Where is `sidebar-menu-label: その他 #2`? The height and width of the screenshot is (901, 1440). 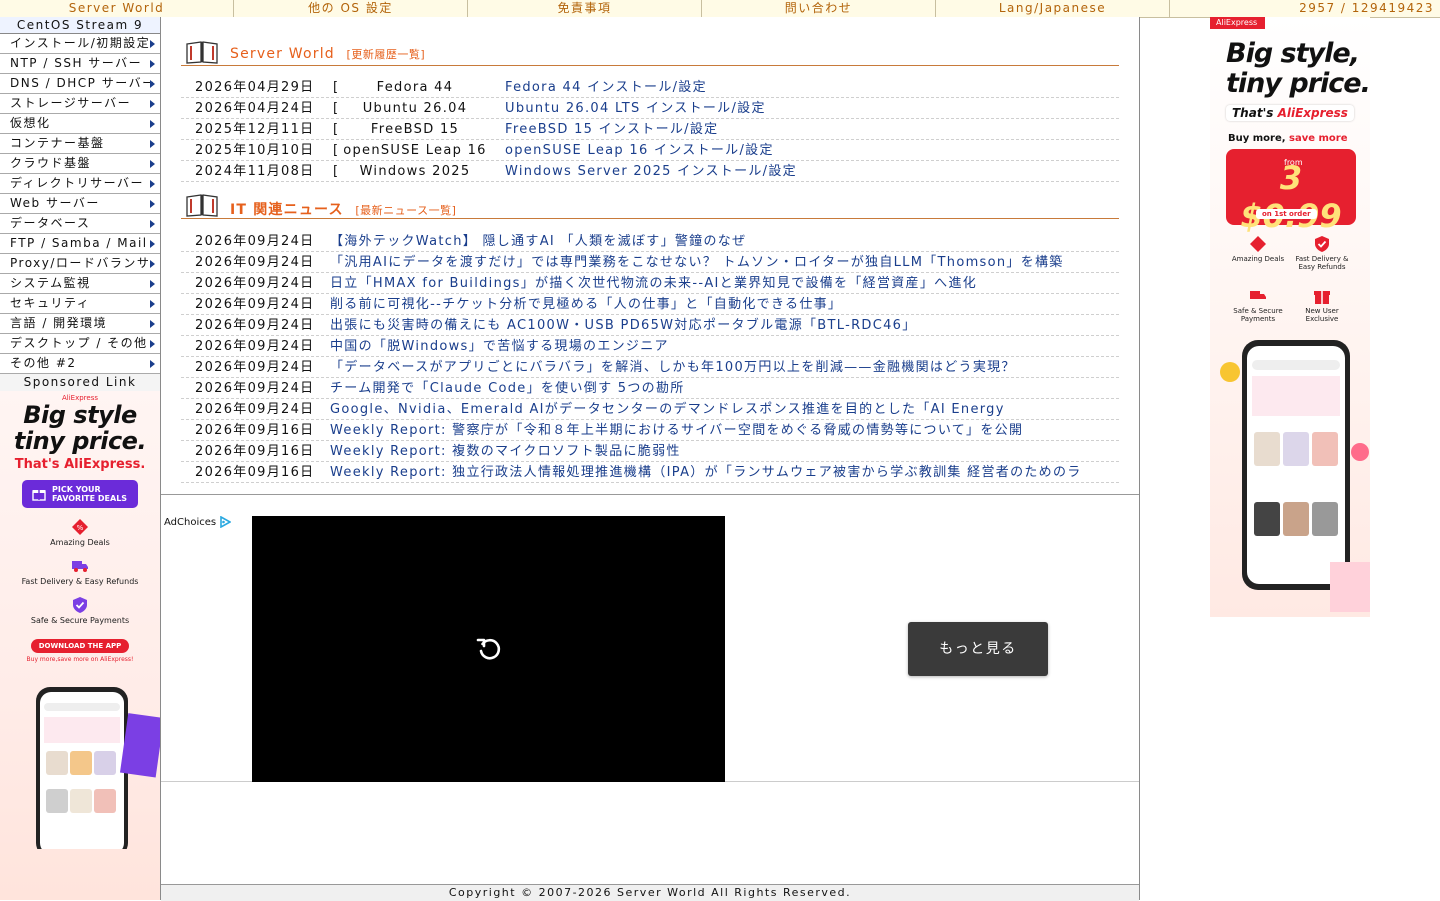
sidebar-menu-label: その他 #2 is located at coordinates (43, 363).